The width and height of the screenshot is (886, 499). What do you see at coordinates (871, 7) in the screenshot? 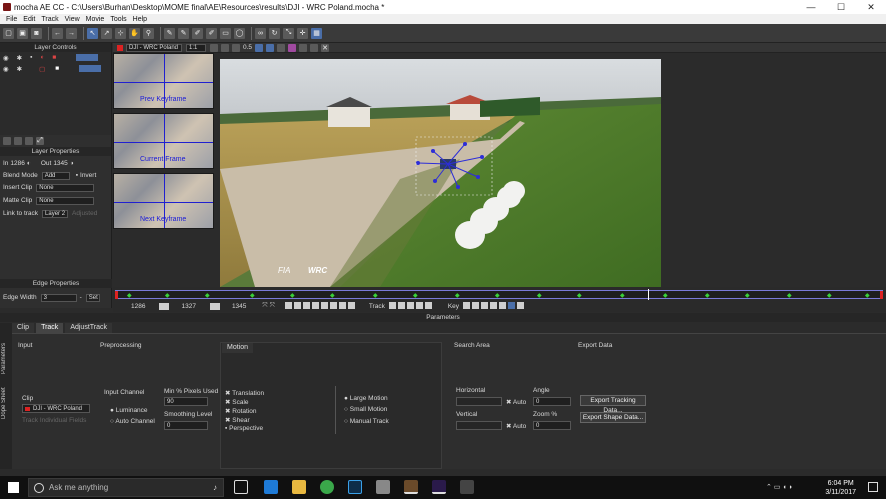
I see `close-button: ✕` at bounding box center [871, 7].